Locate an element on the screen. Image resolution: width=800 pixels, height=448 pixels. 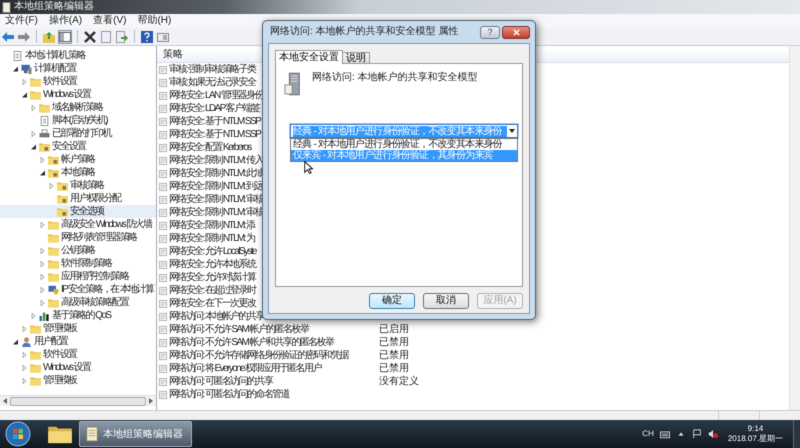
dialog-title: 网络访问: 本地帐户的共享和安全模型 属性 is located at coordinates (365, 32).